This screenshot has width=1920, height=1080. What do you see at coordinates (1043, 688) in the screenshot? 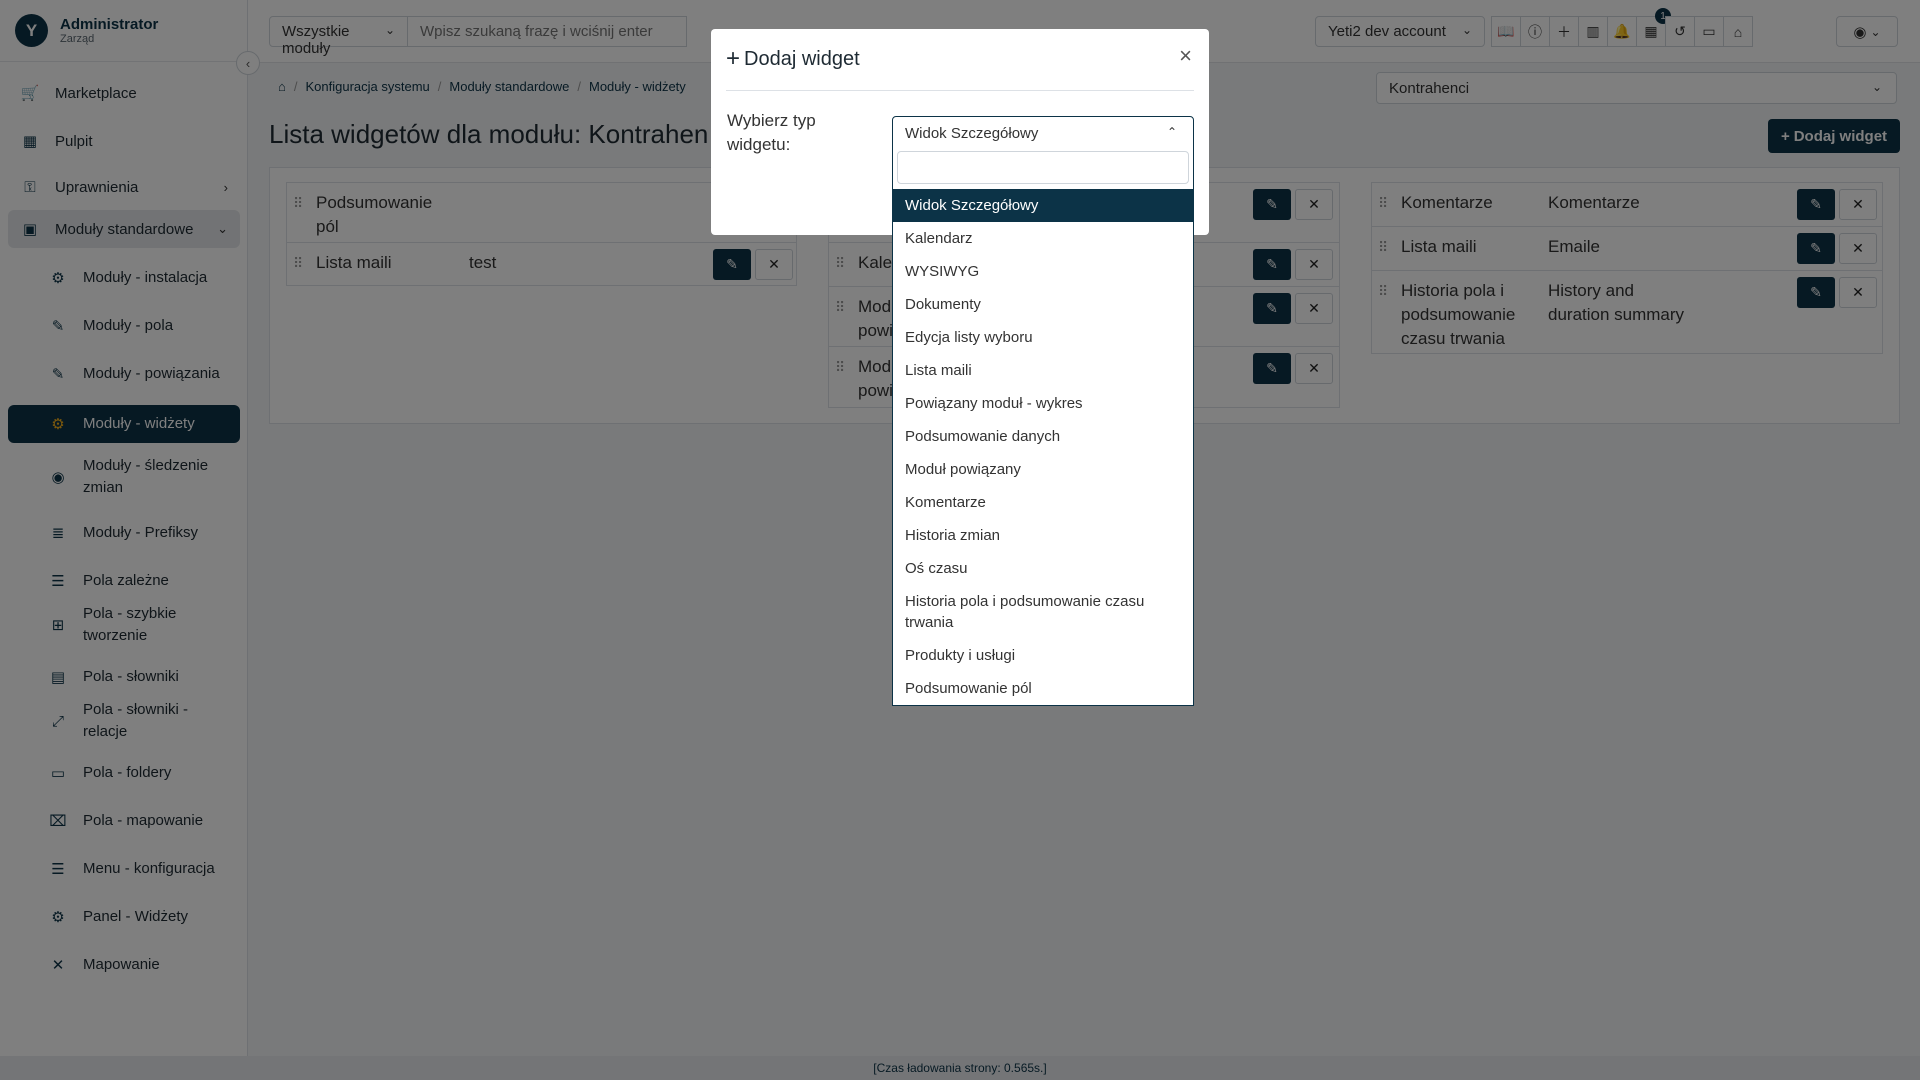
I see `dropdown-option: Podsumowanie pól` at bounding box center [1043, 688].